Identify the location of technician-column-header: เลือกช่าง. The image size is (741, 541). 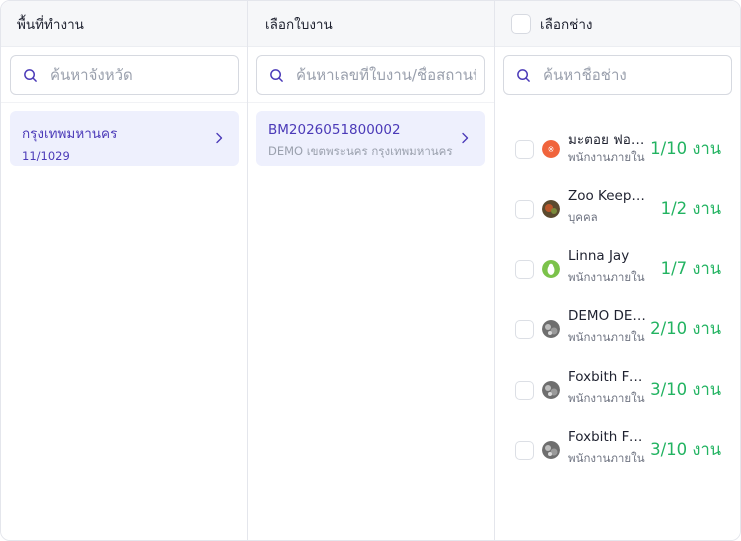
(617, 24).